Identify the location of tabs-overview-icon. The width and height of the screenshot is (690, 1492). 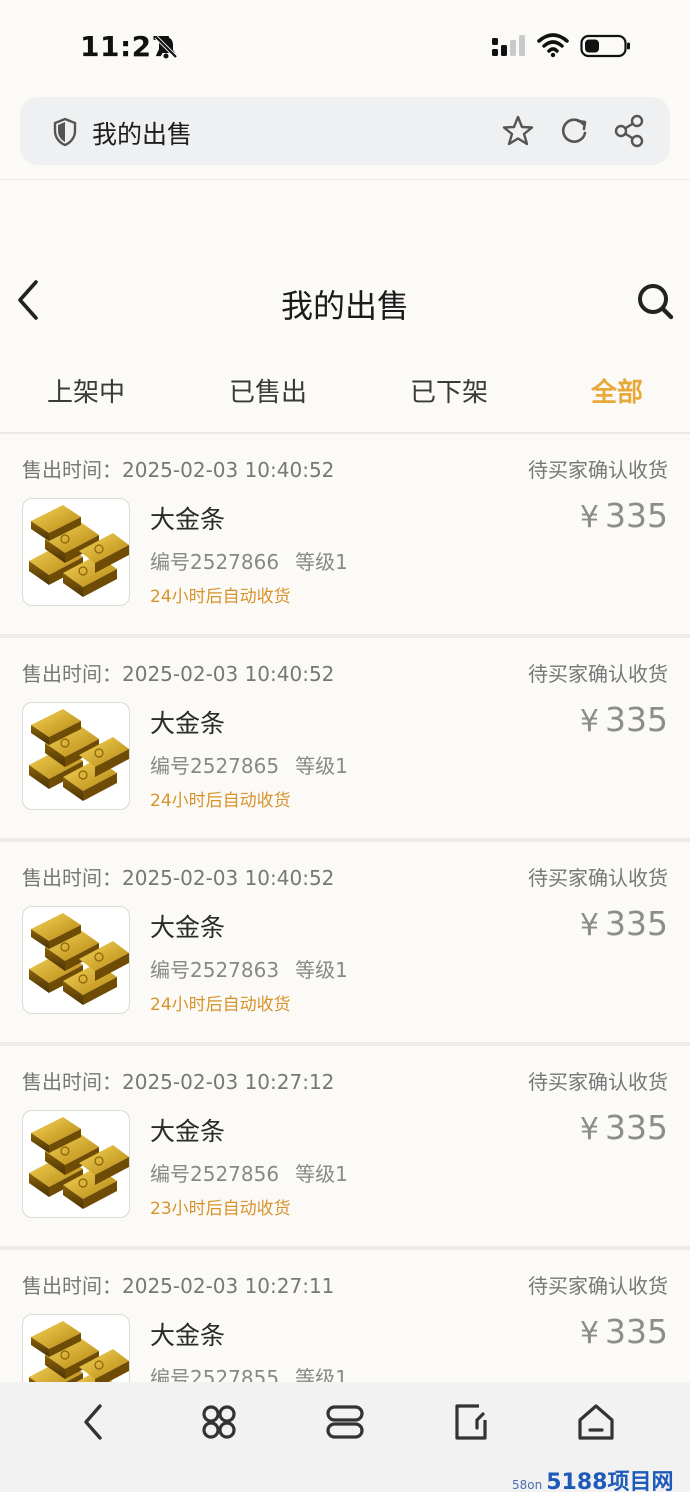
(345, 1422).